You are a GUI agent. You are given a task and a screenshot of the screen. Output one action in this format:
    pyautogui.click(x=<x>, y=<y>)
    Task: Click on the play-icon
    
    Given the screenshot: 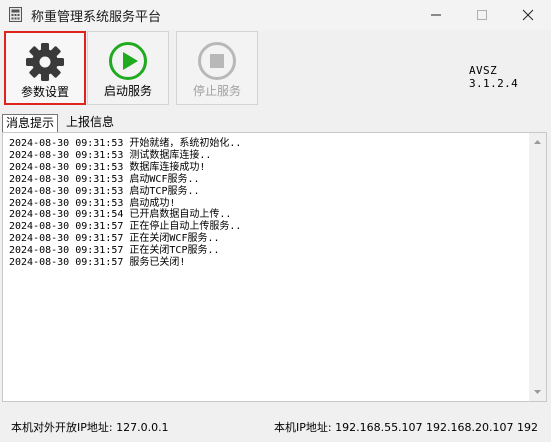 What is the action you would take?
    pyautogui.click(x=128, y=61)
    